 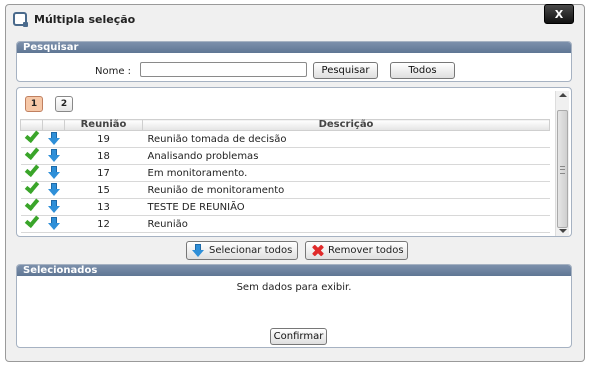 I want to click on reuniao-cell: 12, so click(x=103, y=224).